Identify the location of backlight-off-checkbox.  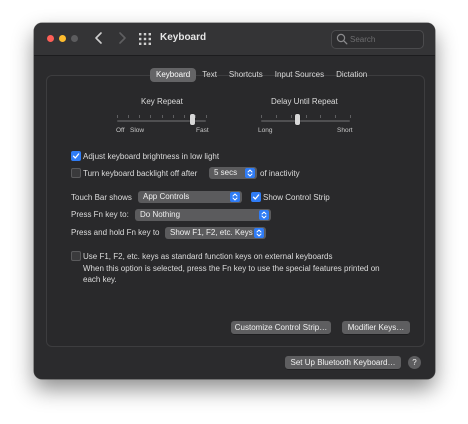
(76, 173).